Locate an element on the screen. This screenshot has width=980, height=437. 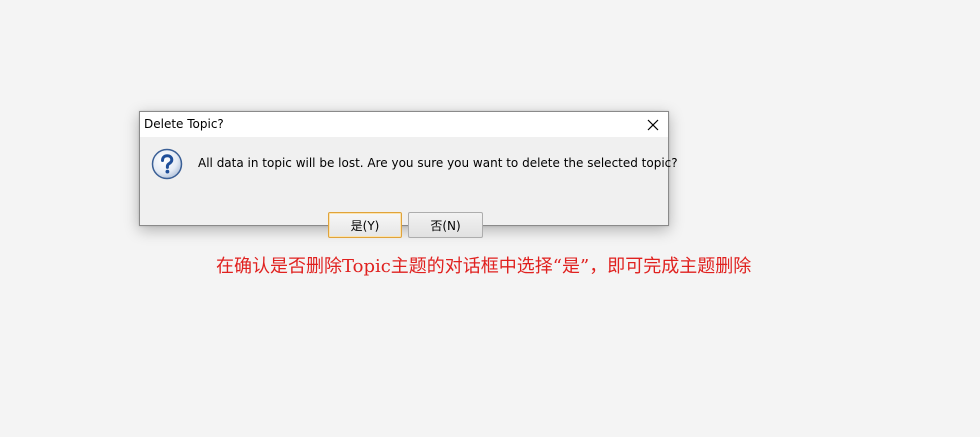
no-button: 否(N) is located at coordinates (445, 225).